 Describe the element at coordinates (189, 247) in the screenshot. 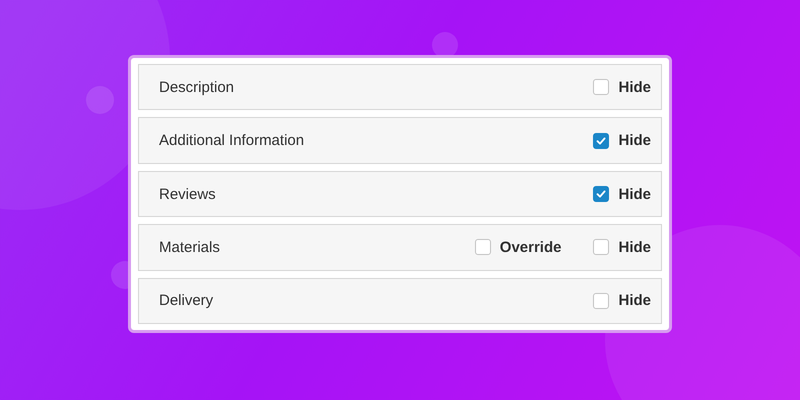

I see `tab-label: Materials` at that location.